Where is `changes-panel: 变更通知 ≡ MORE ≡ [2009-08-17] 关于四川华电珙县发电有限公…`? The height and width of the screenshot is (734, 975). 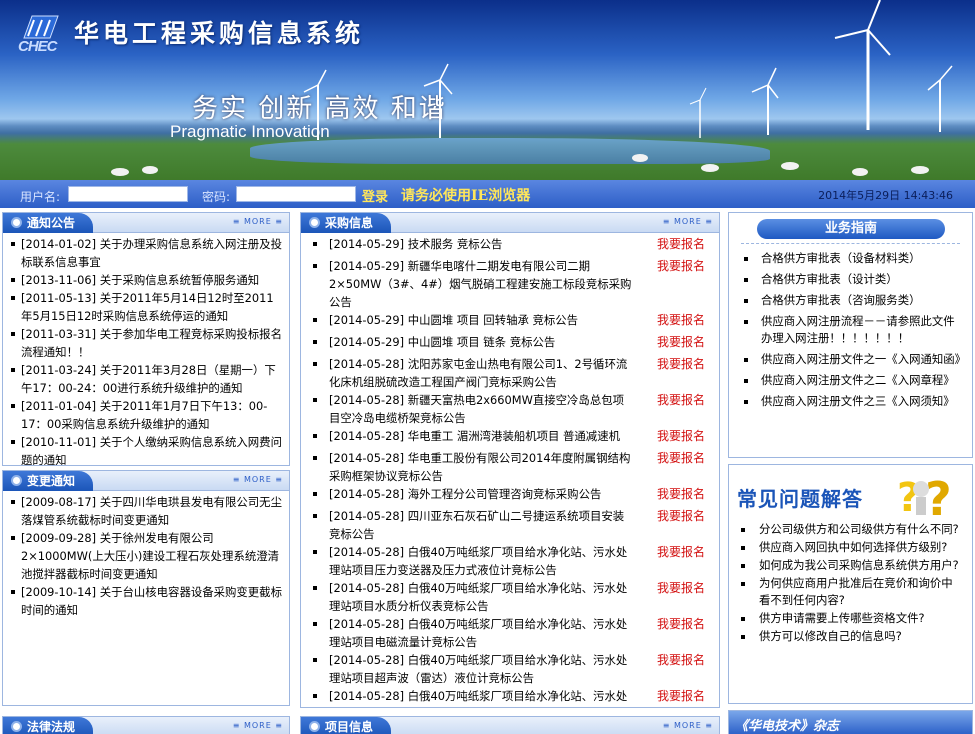 changes-panel: 变更通知 ≡ MORE ≡ [2009-08-17] 关于四川华电珙县发电有限公… is located at coordinates (146, 588).